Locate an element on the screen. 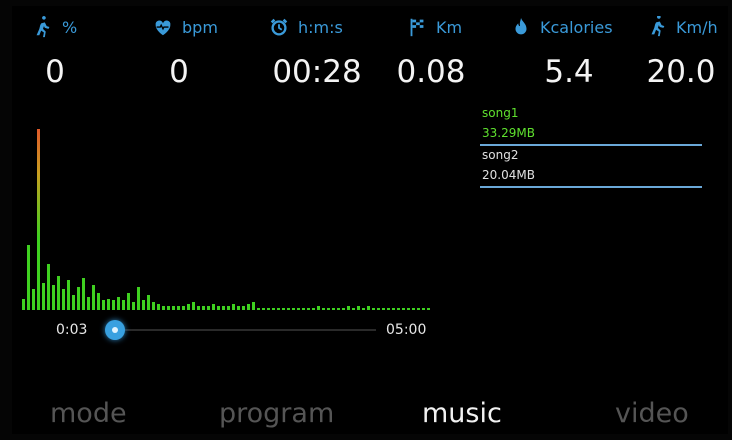 The width and height of the screenshot is (732, 440). tab-video: video is located at coordinates (652, 414).